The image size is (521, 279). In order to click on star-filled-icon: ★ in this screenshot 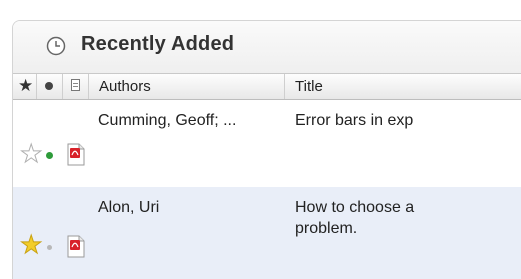, I will do `click(30, 245)`.